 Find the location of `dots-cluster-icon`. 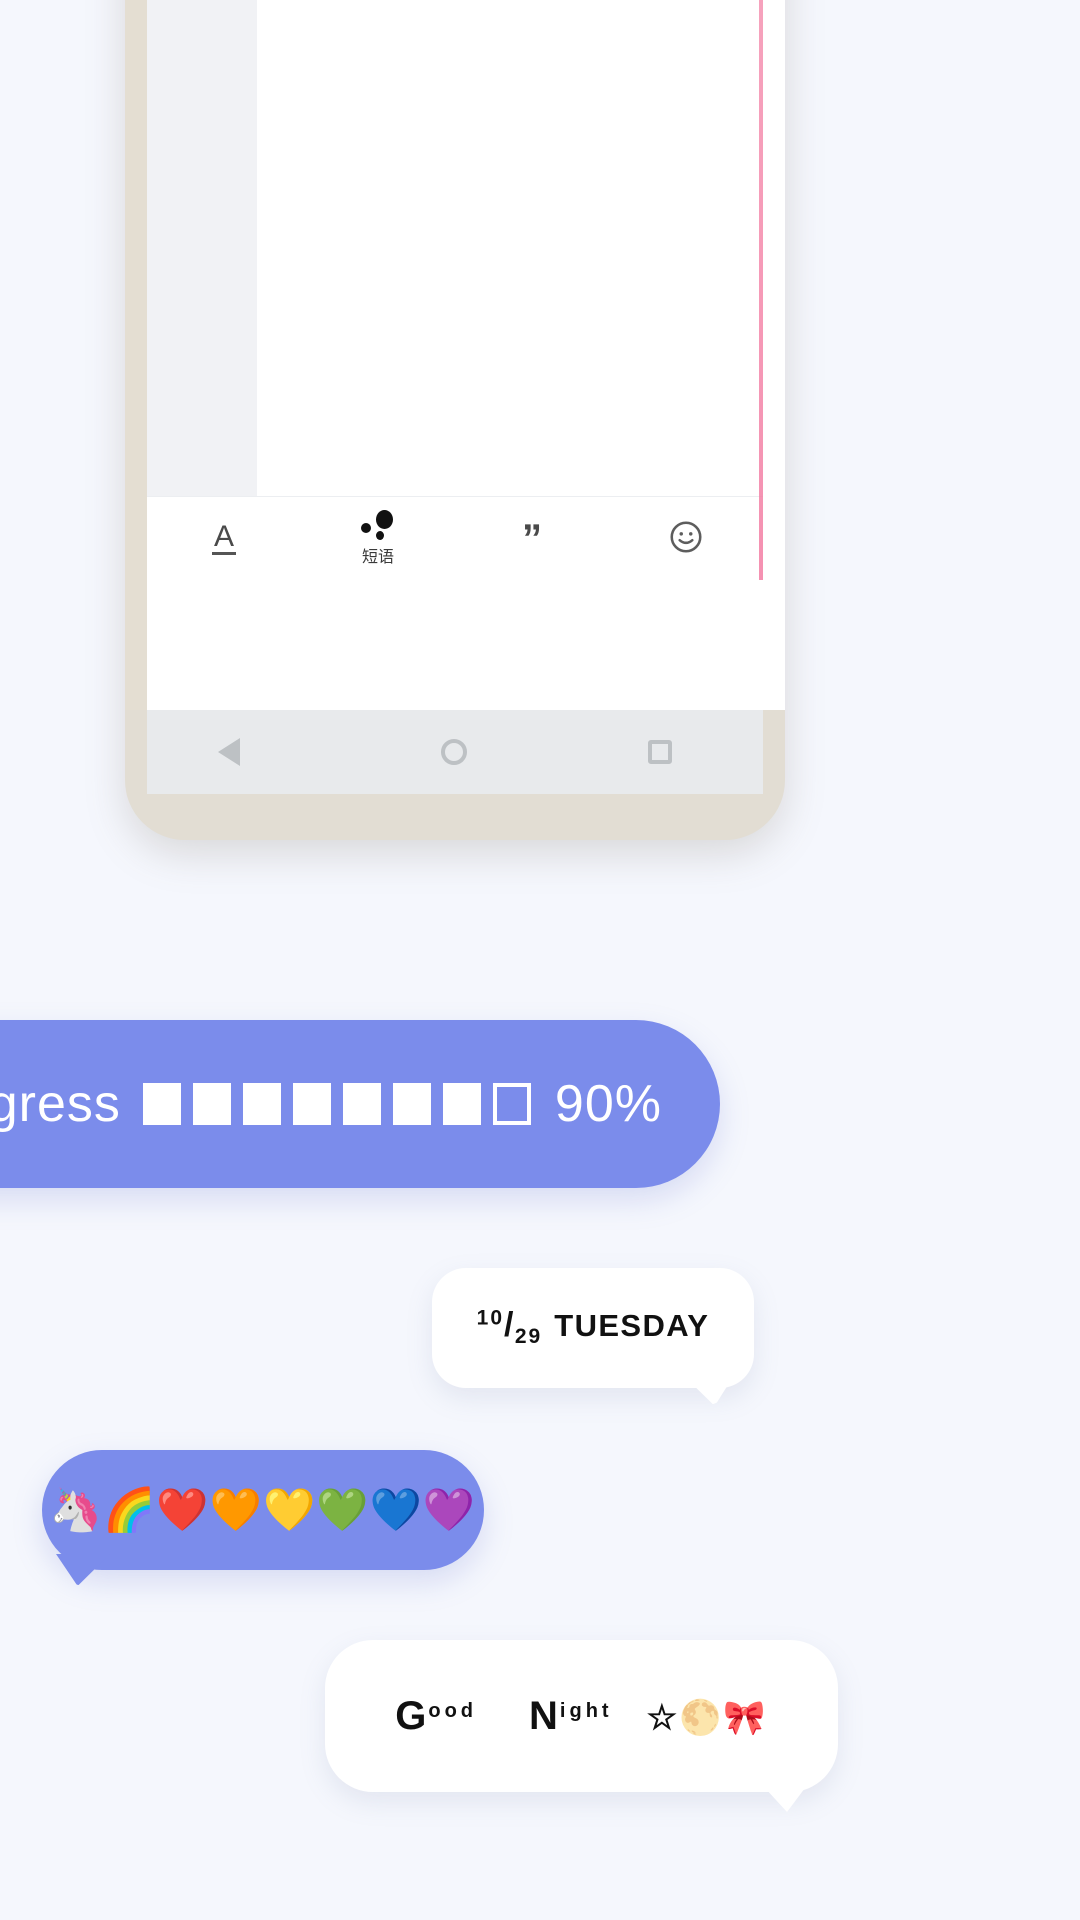

dots-cluster-icon is located at coordinates (378, 525).